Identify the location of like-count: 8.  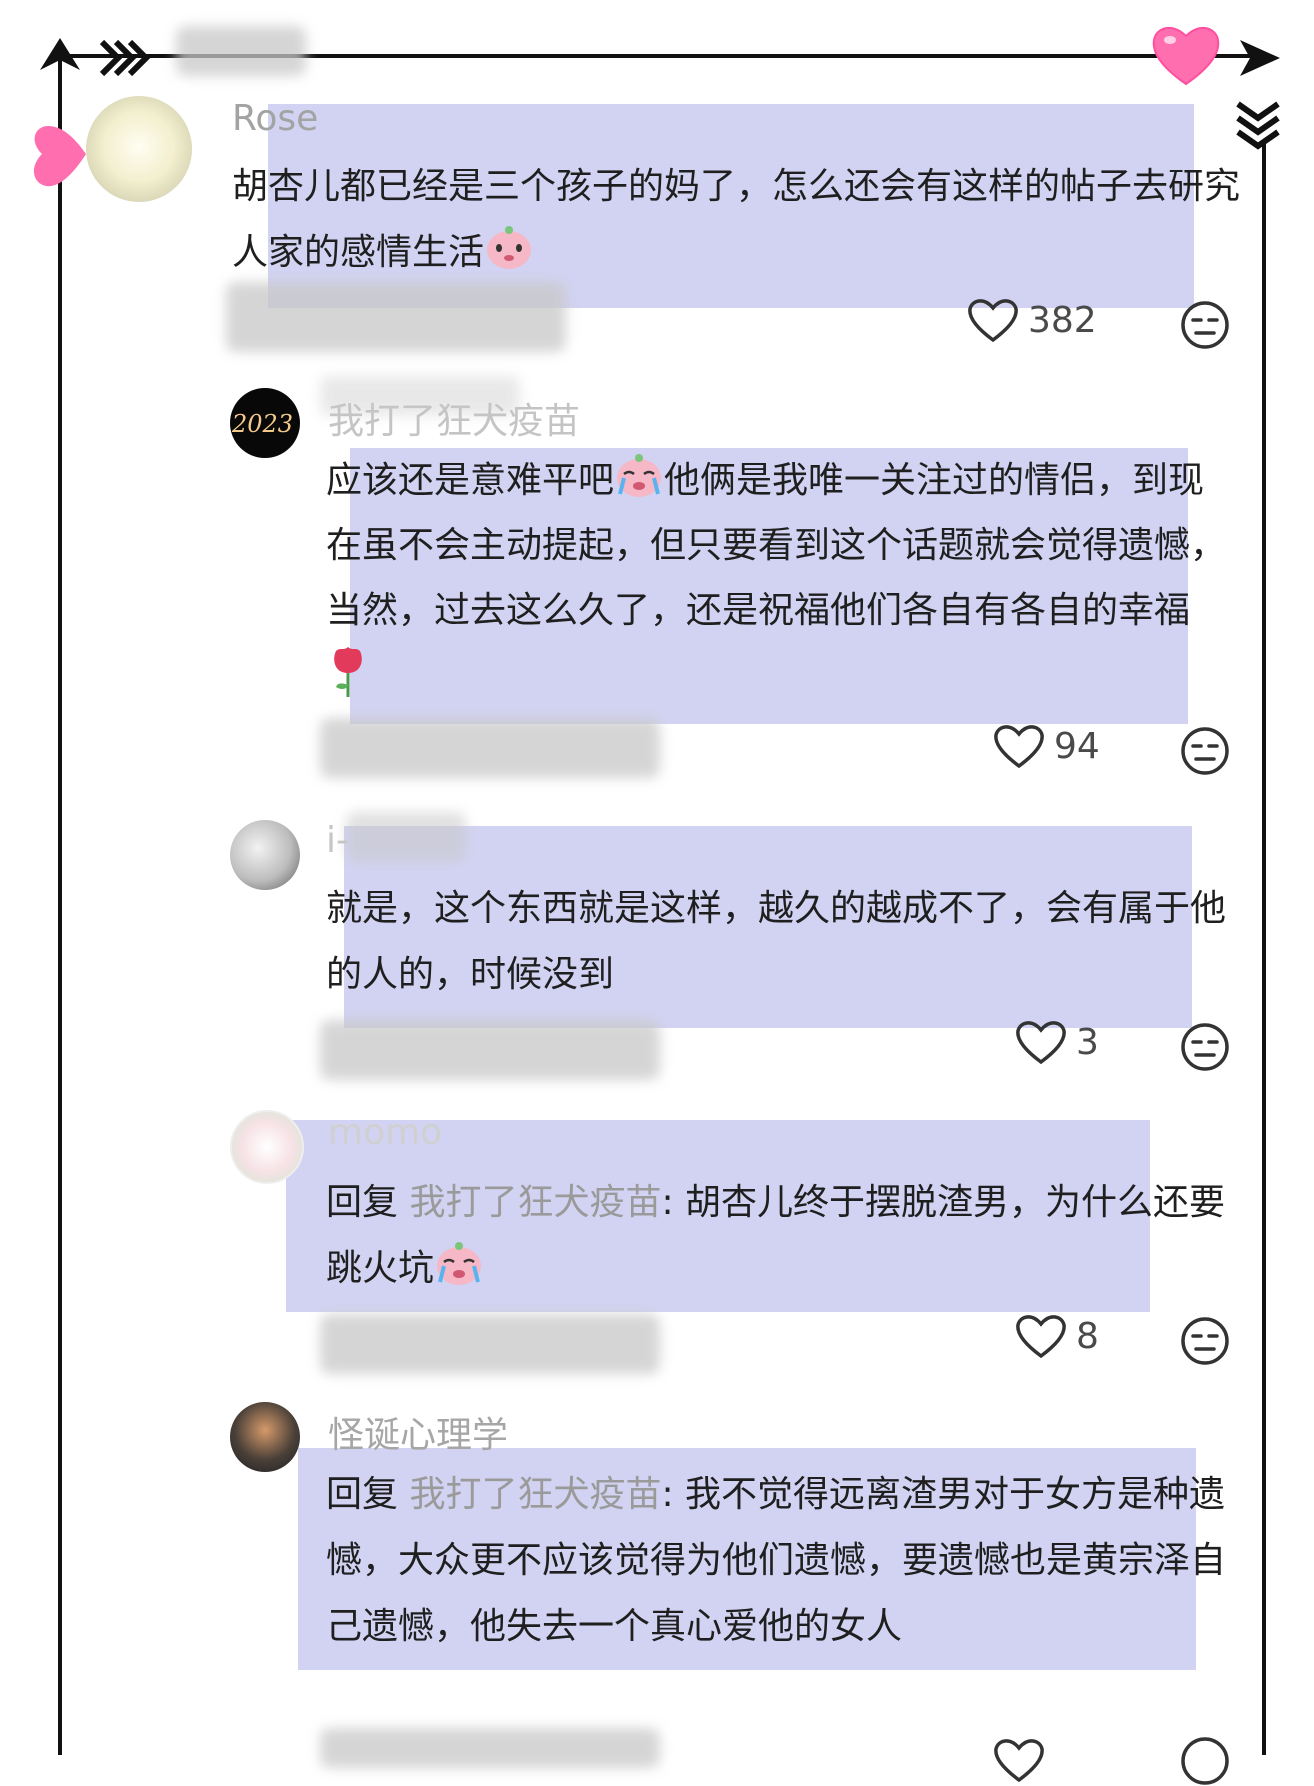
(1087, 1336).